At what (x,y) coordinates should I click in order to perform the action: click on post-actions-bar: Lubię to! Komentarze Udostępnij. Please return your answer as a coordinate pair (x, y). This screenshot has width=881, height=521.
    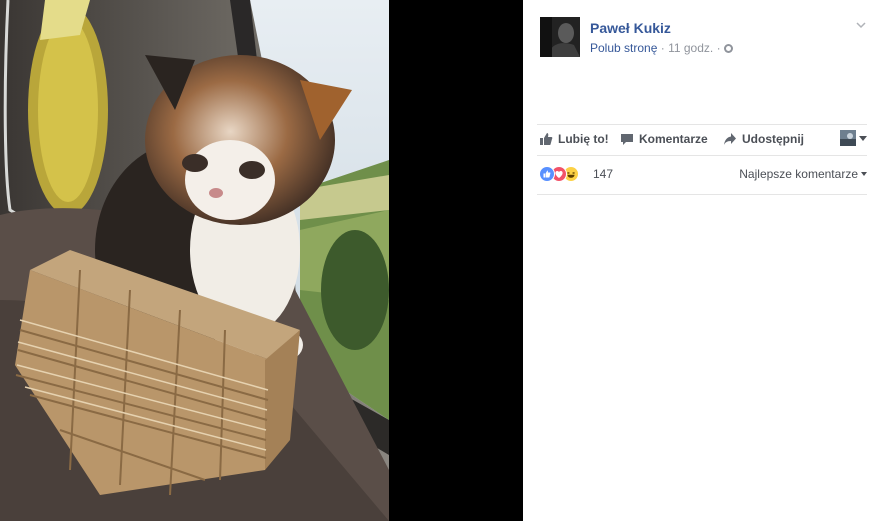
    Looking at the image, I should click on (702, 140).